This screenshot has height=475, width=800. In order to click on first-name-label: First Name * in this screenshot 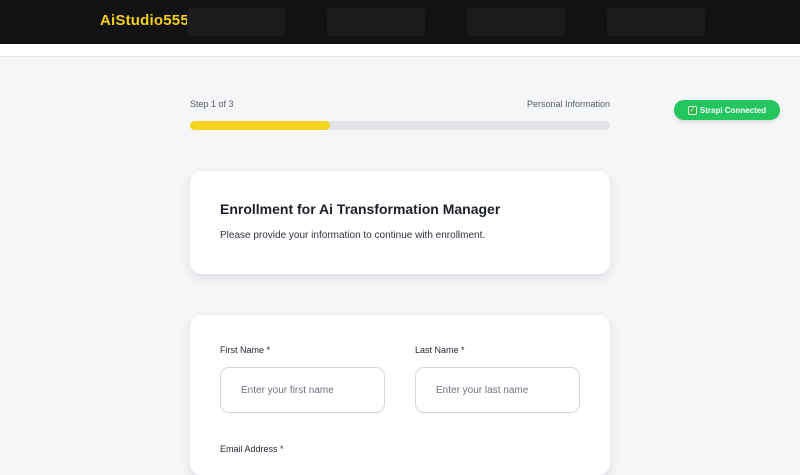, I will do `click(245, 350)`.